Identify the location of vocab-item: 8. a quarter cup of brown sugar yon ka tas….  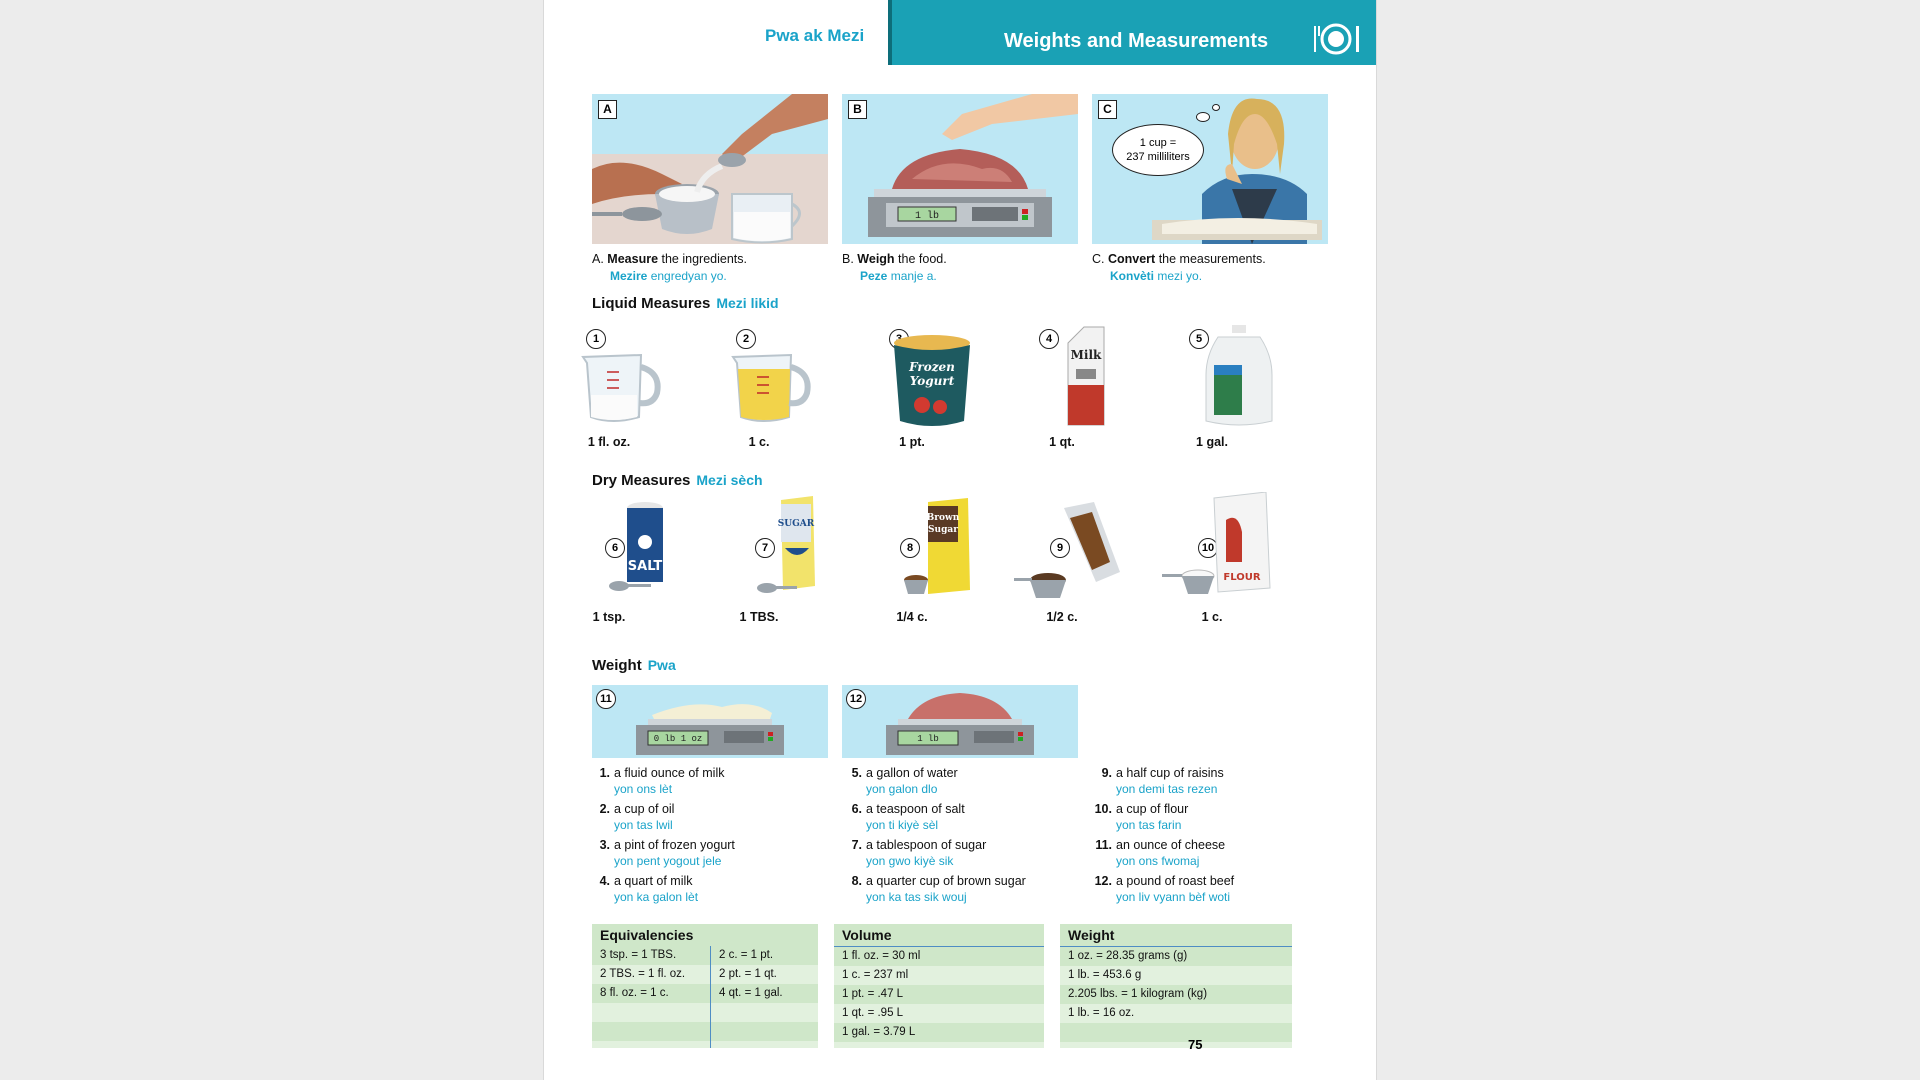
(935, 889).